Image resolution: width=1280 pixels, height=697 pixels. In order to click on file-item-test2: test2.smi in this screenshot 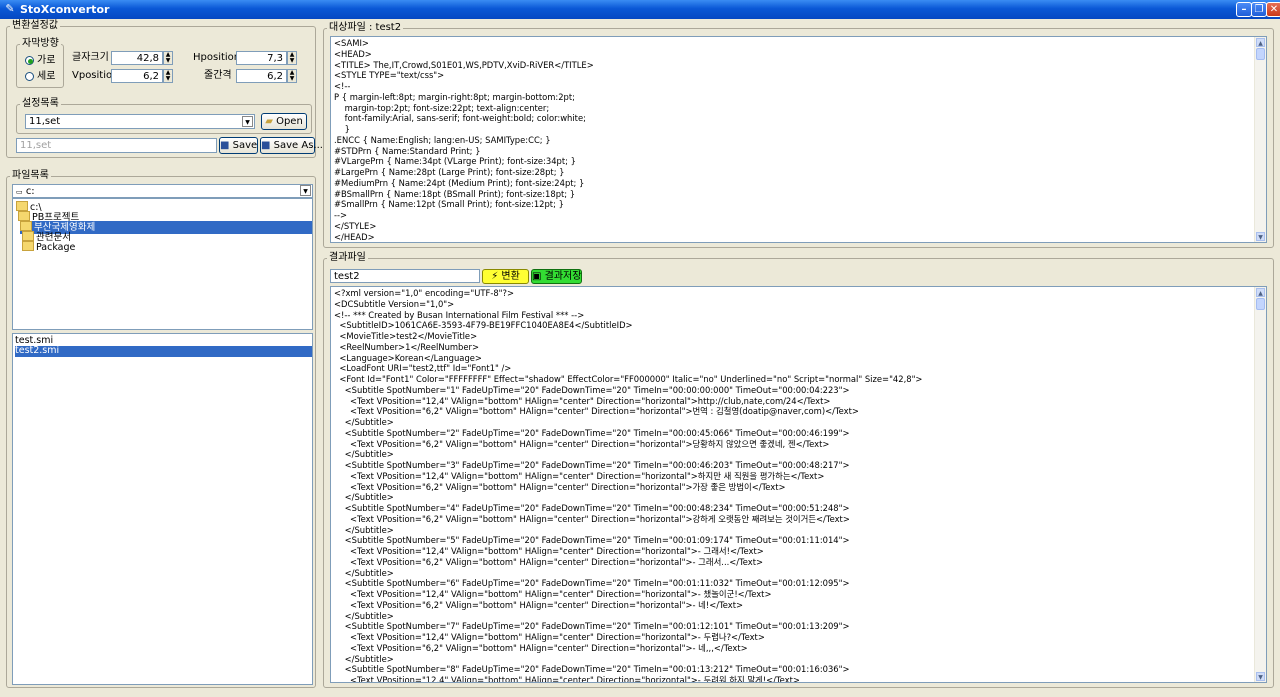, I will do `click(163, 351)`.